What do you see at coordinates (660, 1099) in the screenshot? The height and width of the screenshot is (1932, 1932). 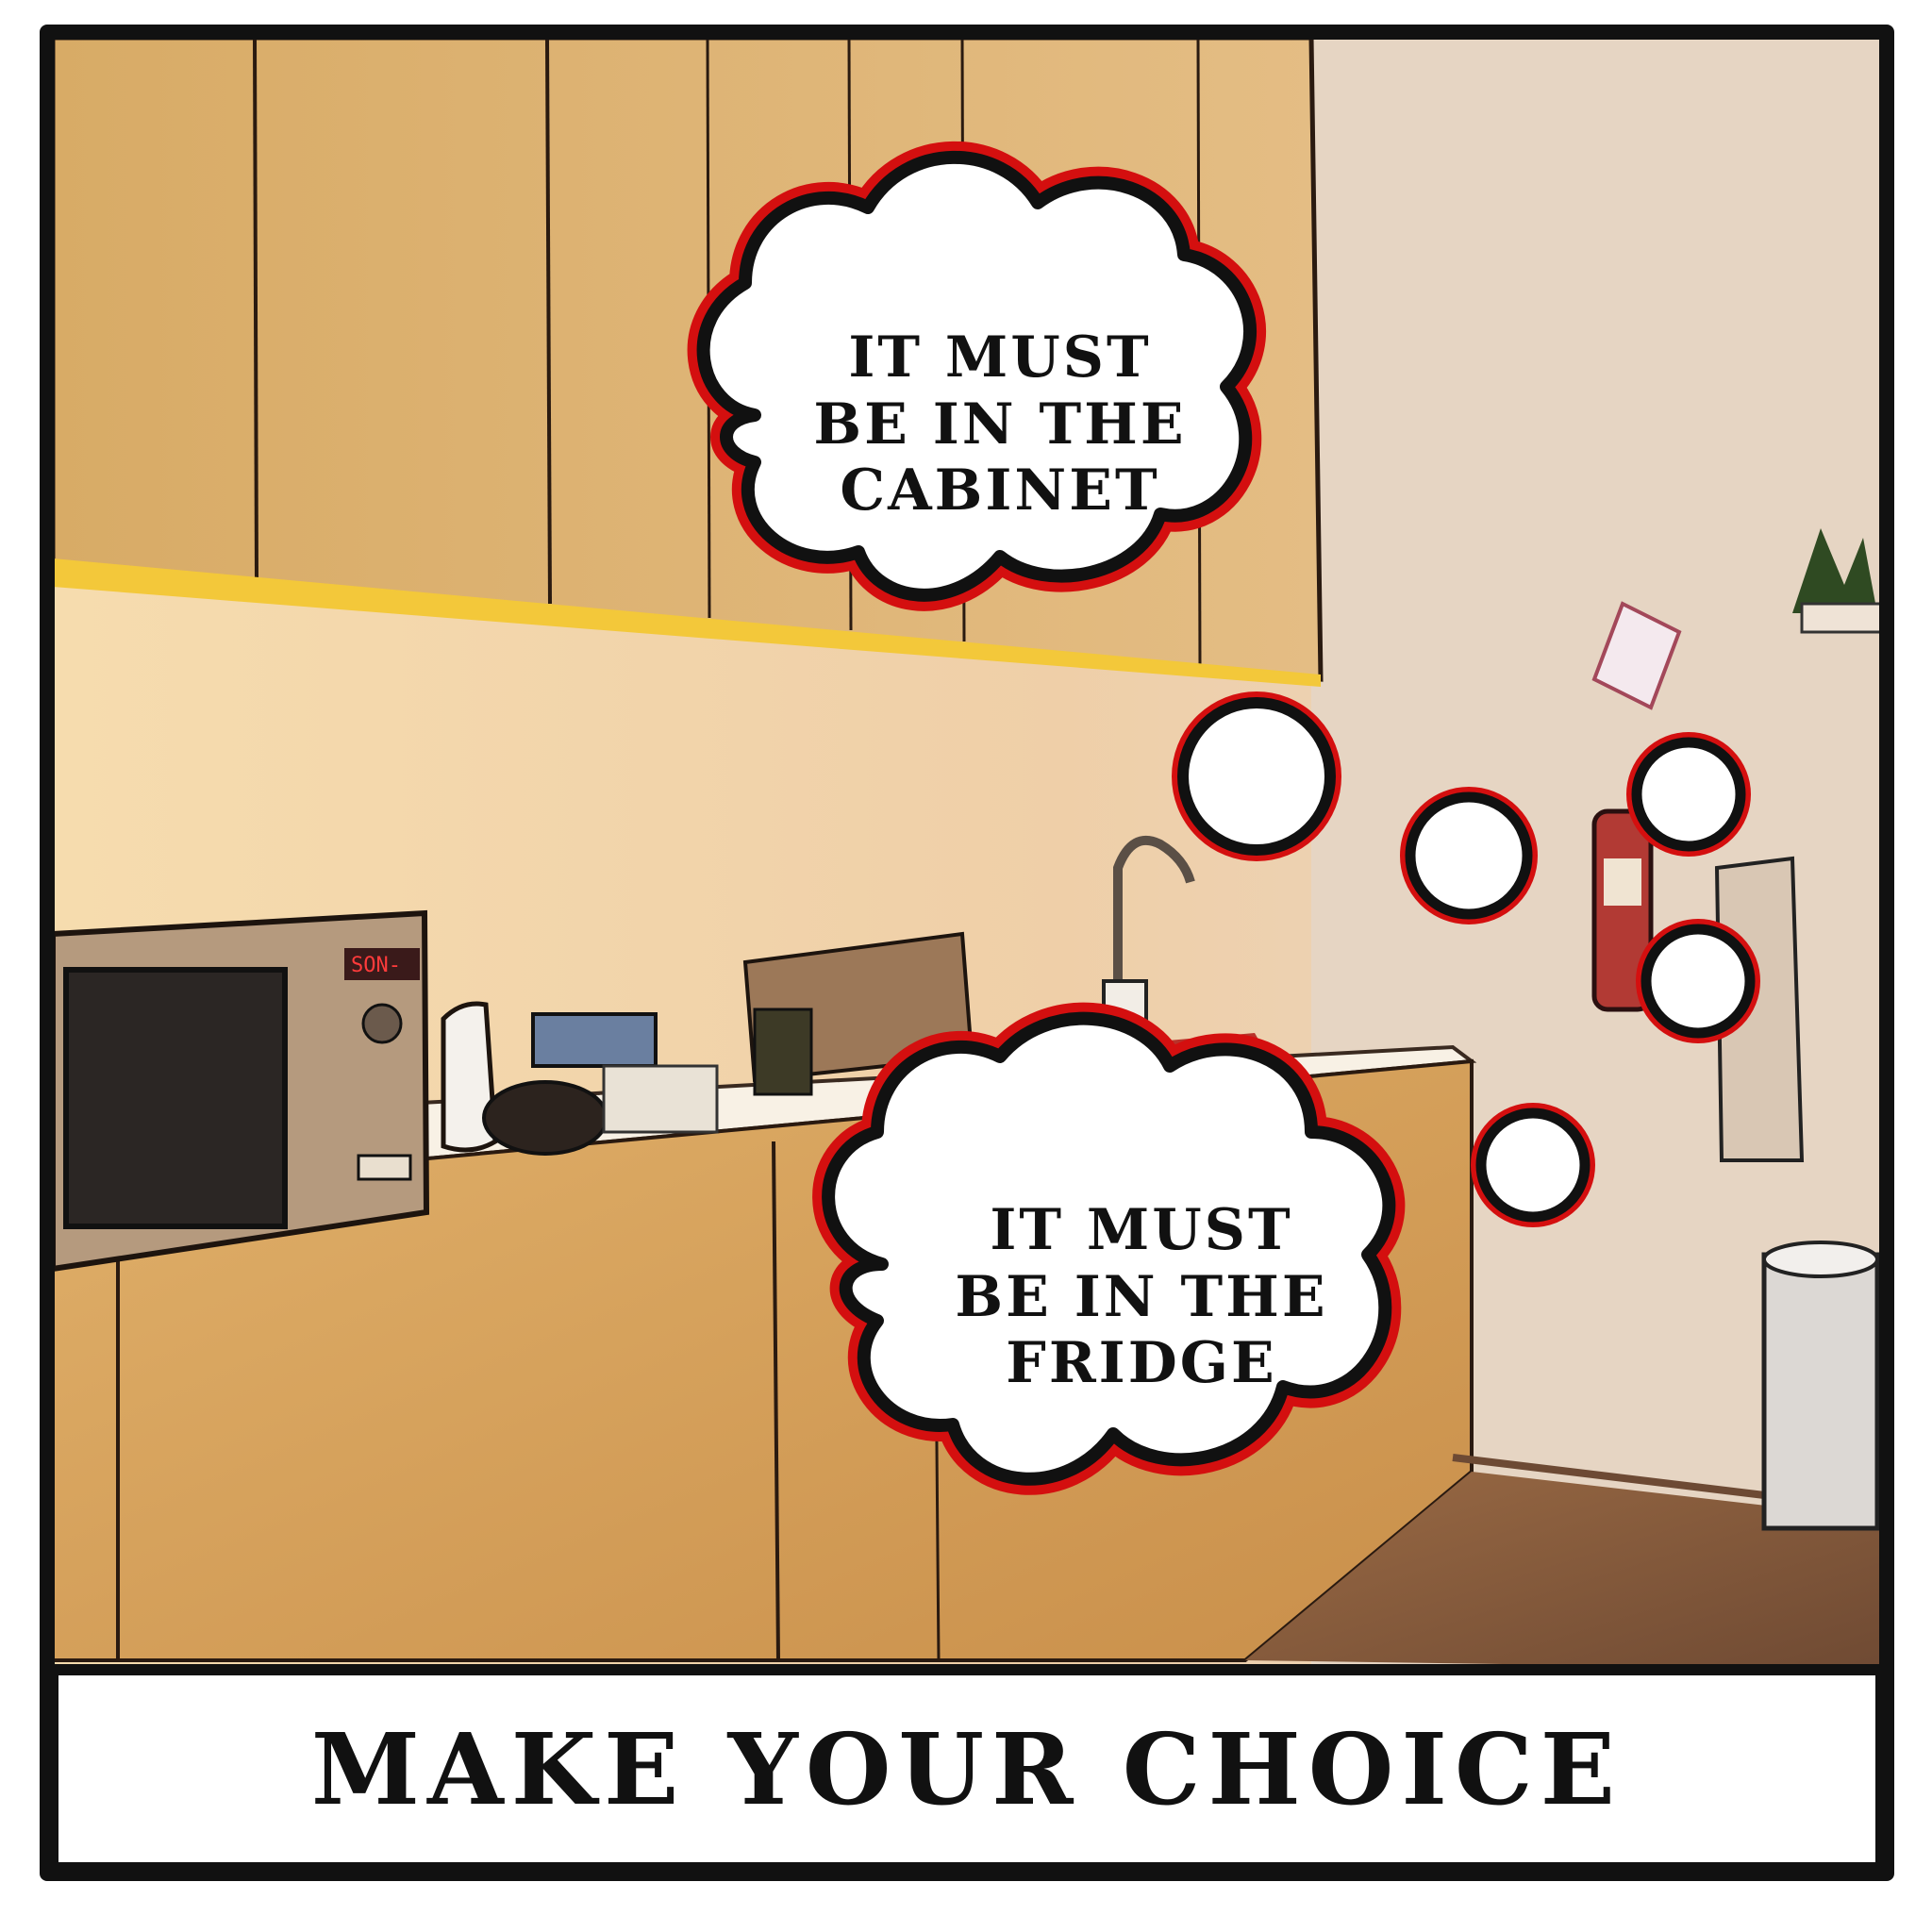 I see `basket` at bounding box center [660, 1099].